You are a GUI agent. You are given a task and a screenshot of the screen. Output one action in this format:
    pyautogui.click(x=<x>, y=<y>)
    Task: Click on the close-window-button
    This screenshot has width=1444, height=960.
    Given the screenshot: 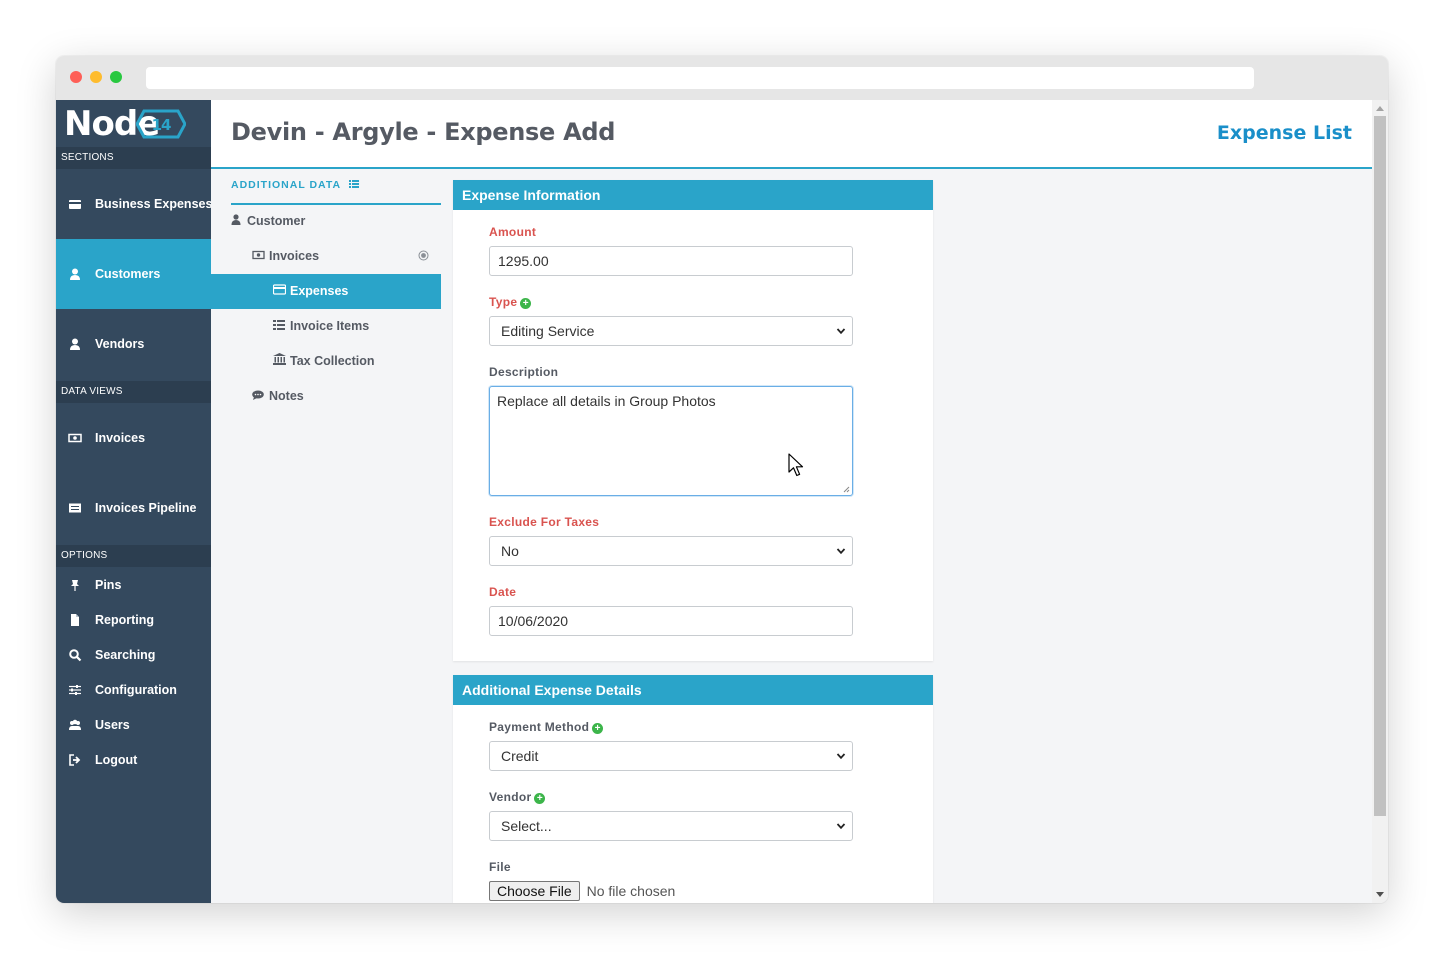 What is the action you would take?
    pyautogui.click(x=76, y=77)
    